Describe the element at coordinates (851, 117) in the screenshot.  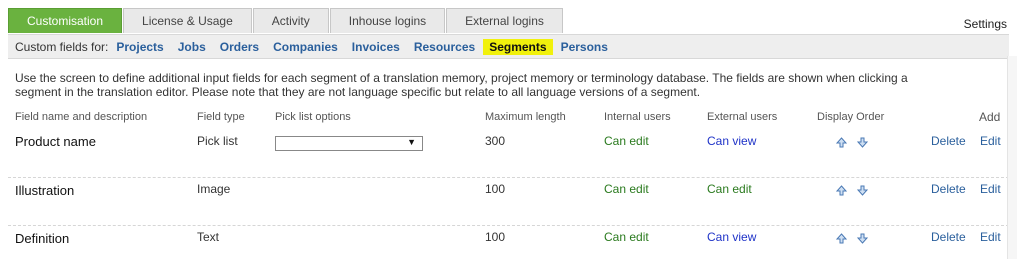
I see `header-display-order: Display Order` at that location.